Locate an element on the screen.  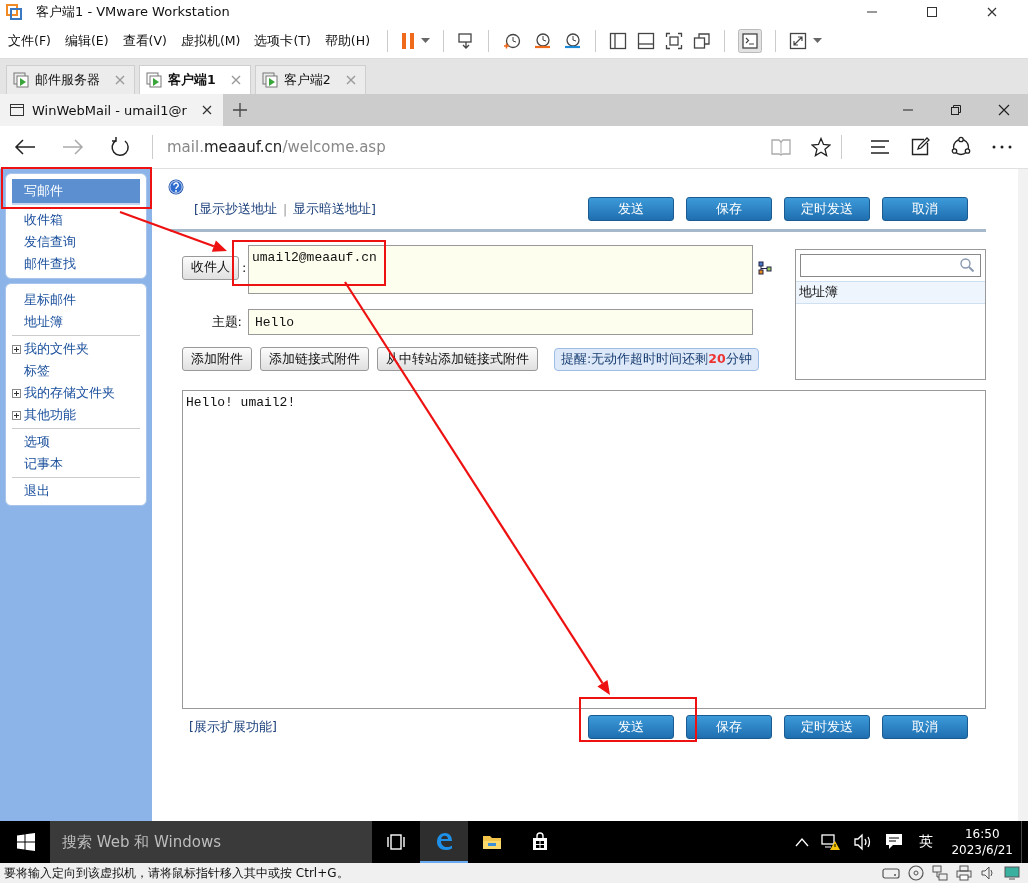
refresh-icon is located at coordinates (120, 147).